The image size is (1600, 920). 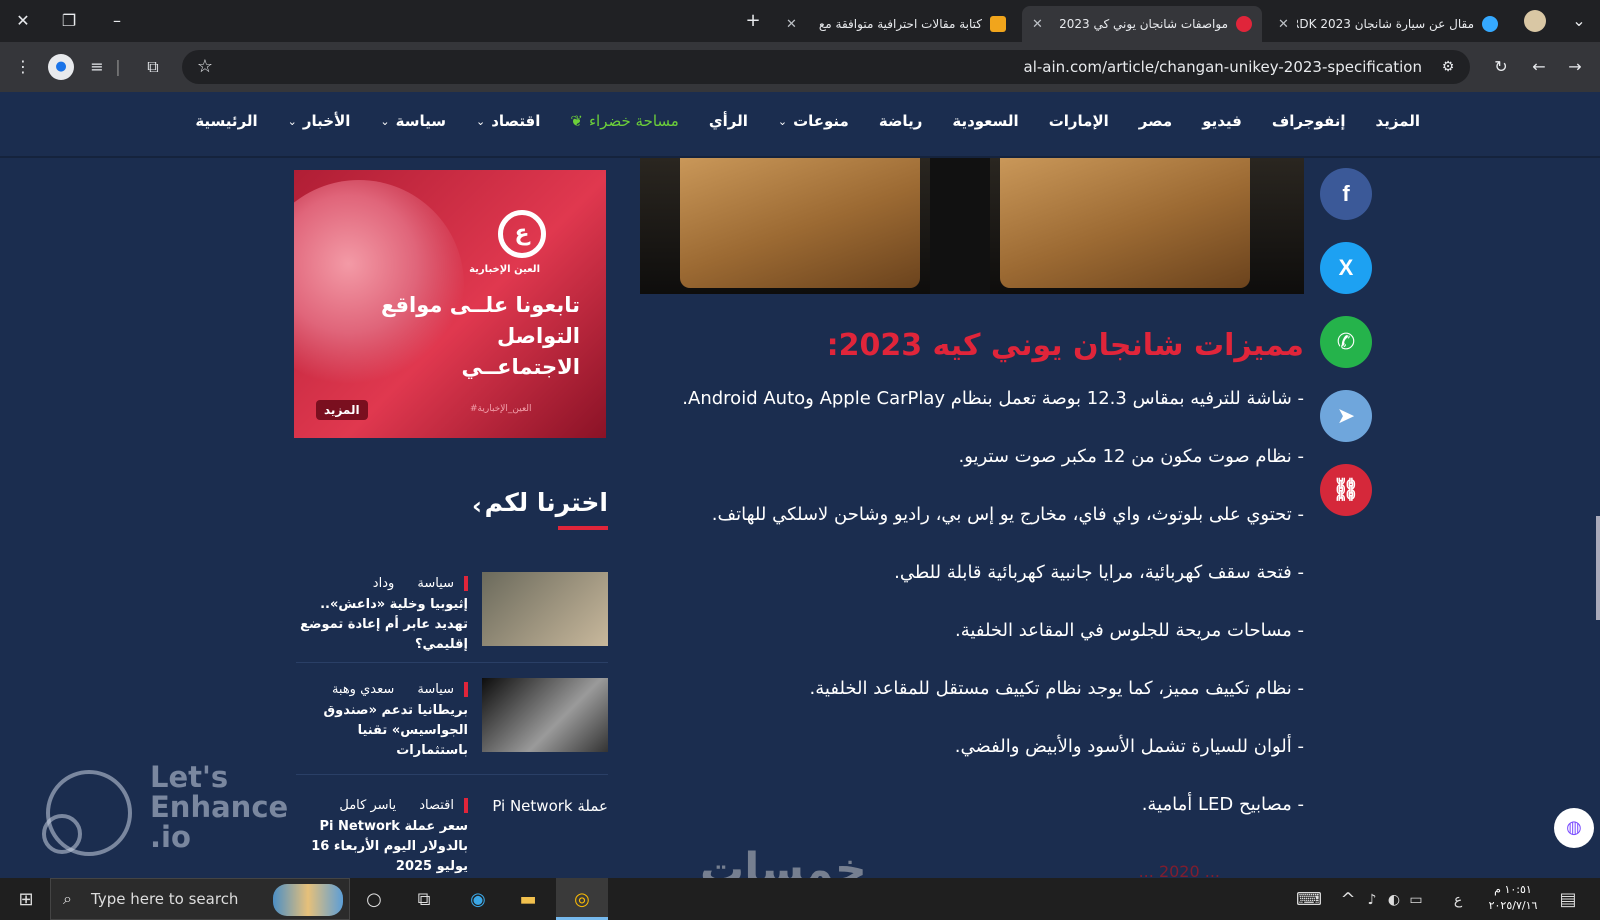 I want to click on back-arrow-icon: →, so click(x=1575, y=67).